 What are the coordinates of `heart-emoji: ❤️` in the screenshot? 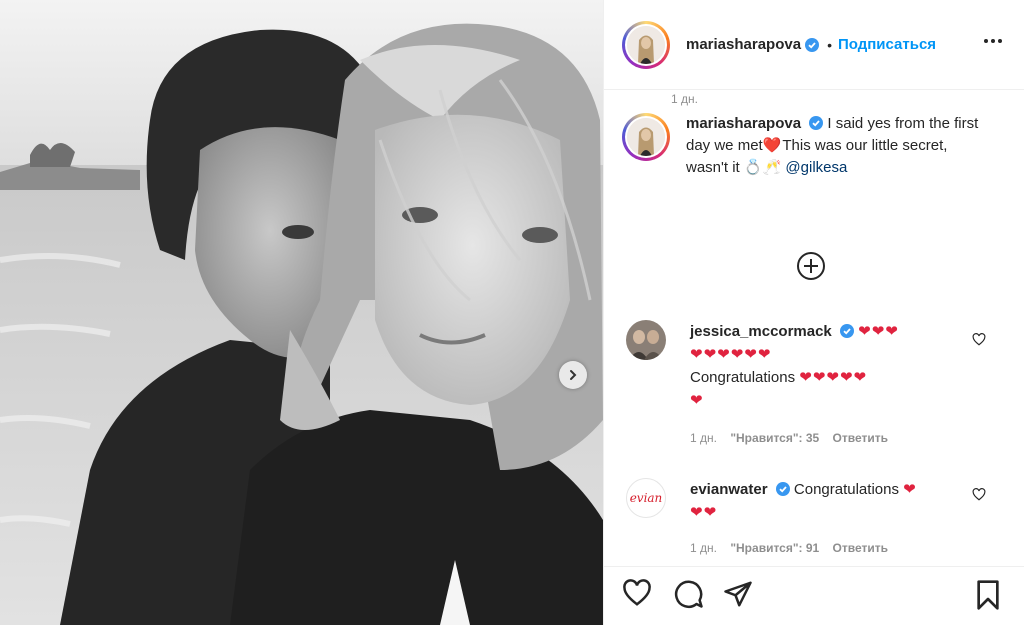 It's located at (772, 145).